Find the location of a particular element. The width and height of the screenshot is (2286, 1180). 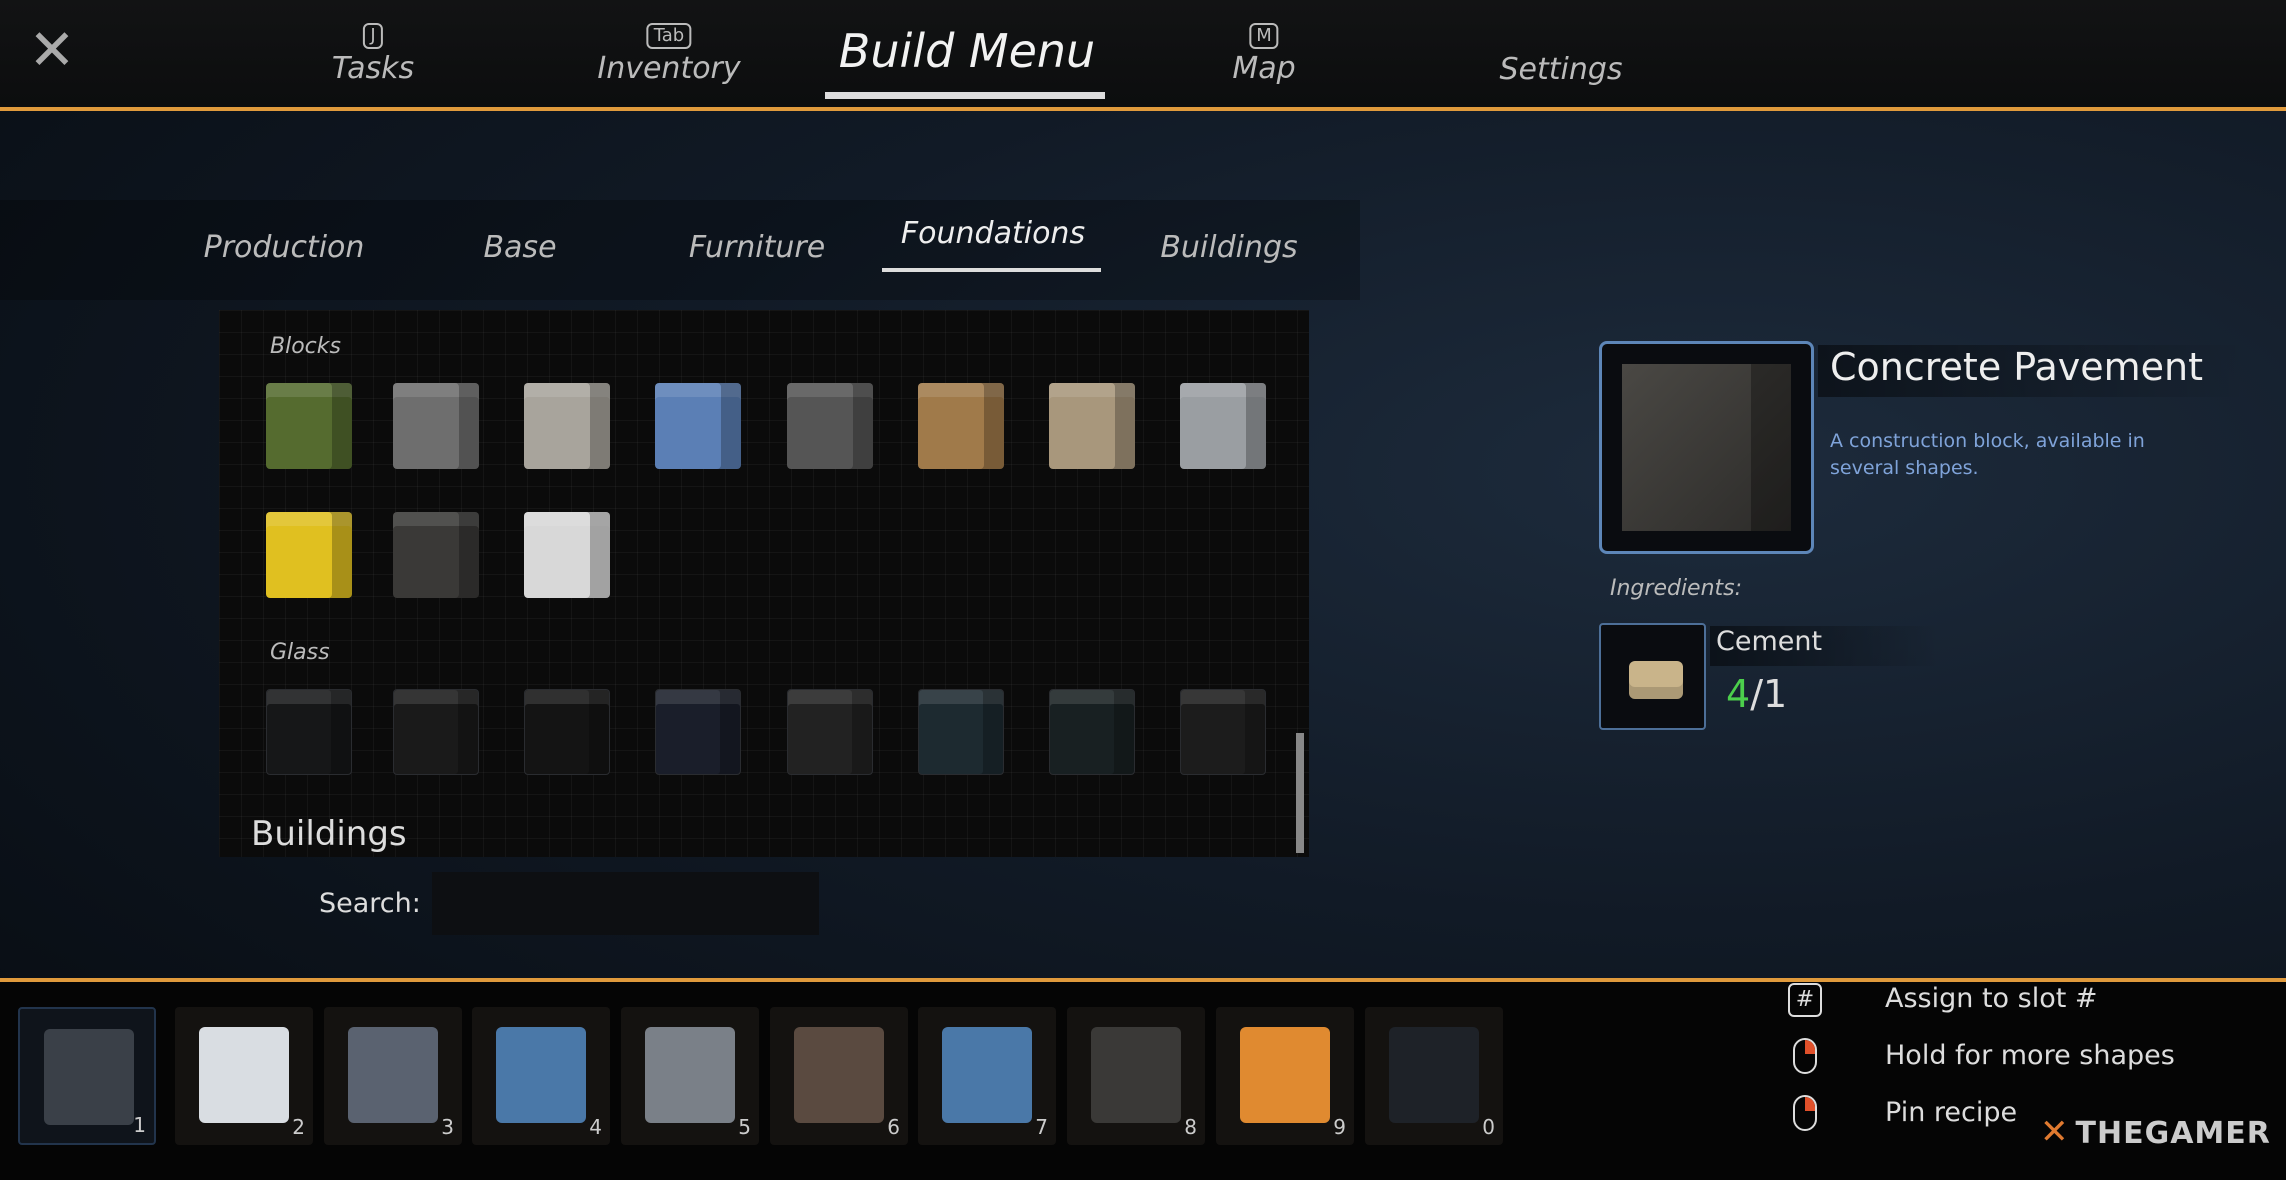

hotbar-slot-6: 6 is located at coordinates (839, 1076).